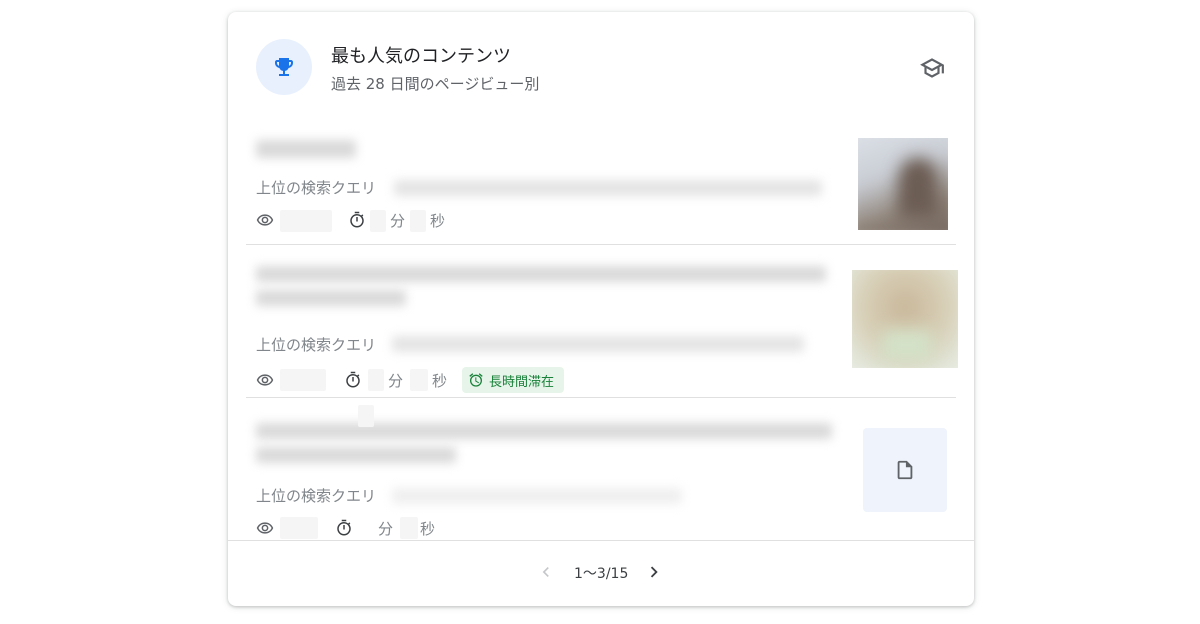 The width and height of the screenshot is (1200, 624). I want to click on alarm-icon, so click(476, 380).